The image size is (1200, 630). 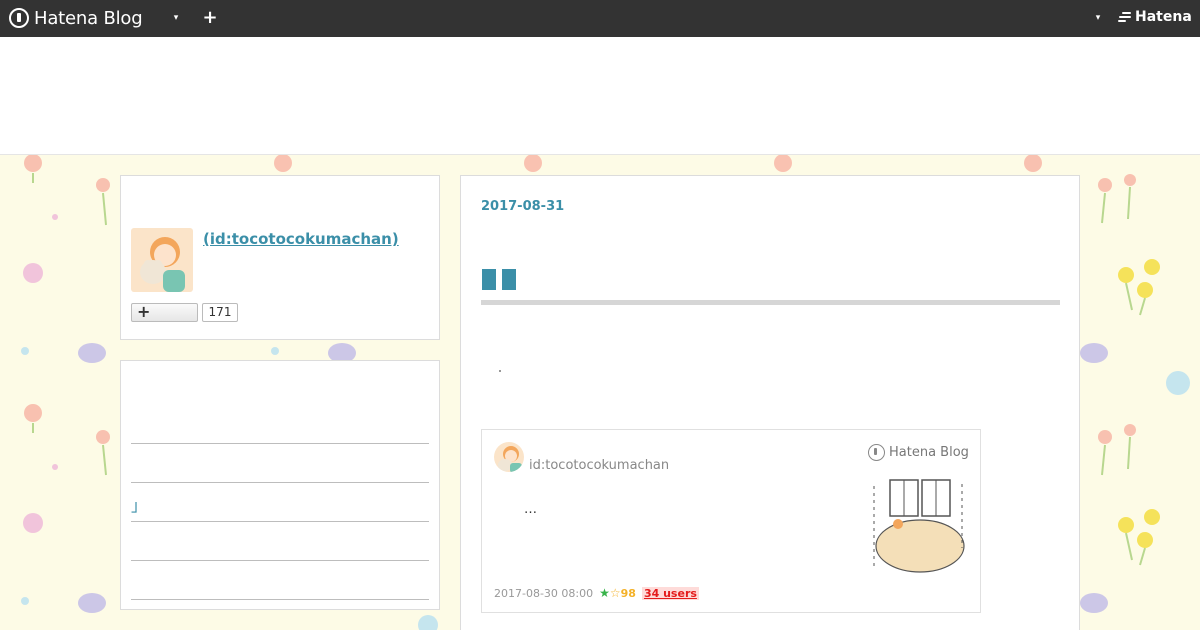 I want to click on avatar-illustration, so click(x=162, y=264).